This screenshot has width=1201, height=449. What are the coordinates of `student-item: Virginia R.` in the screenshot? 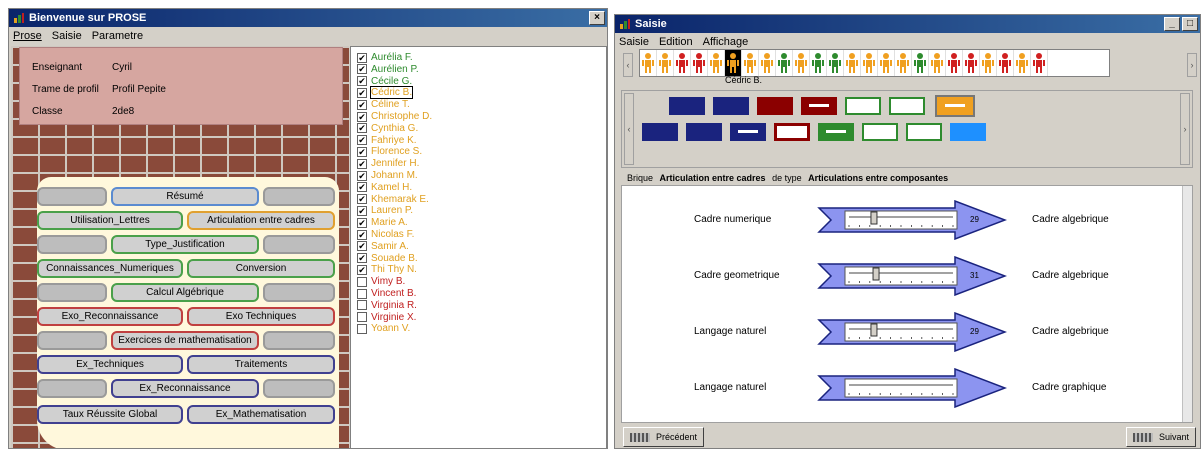 It's located at (387, 305).